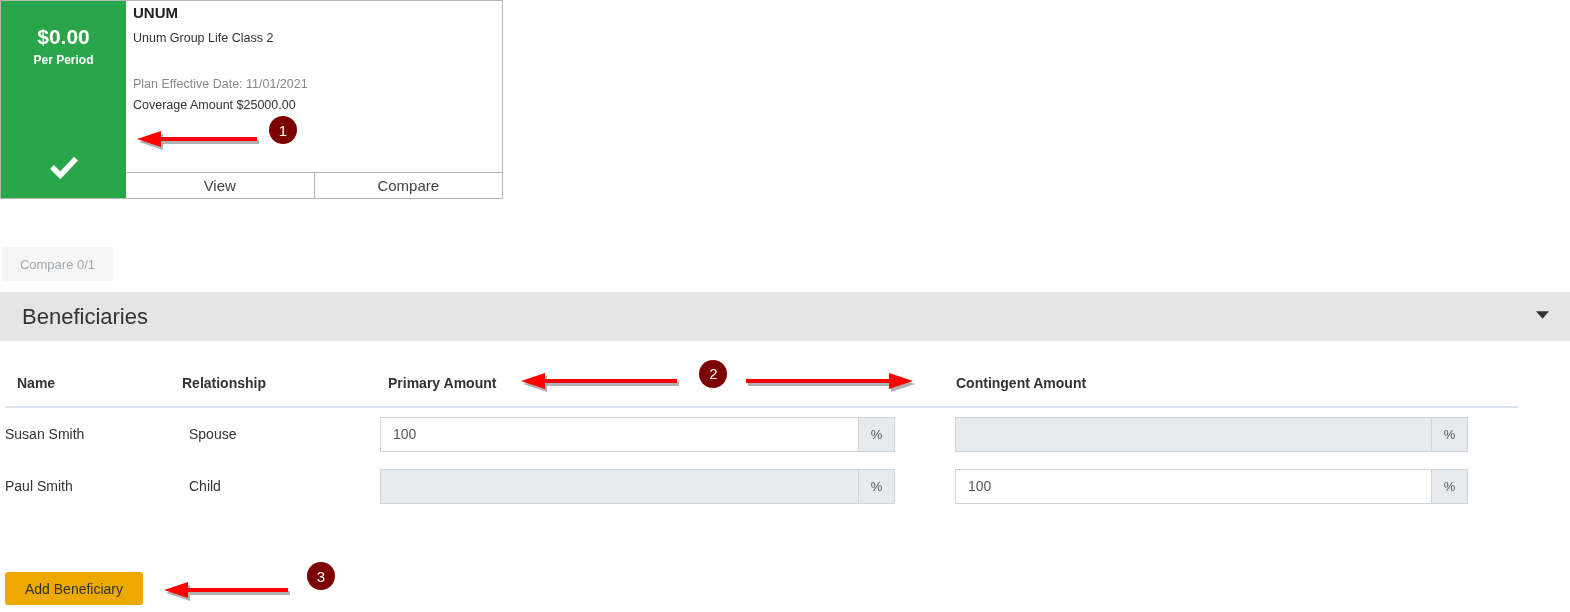  I want to click on caret-icon, so click(1542, 314).